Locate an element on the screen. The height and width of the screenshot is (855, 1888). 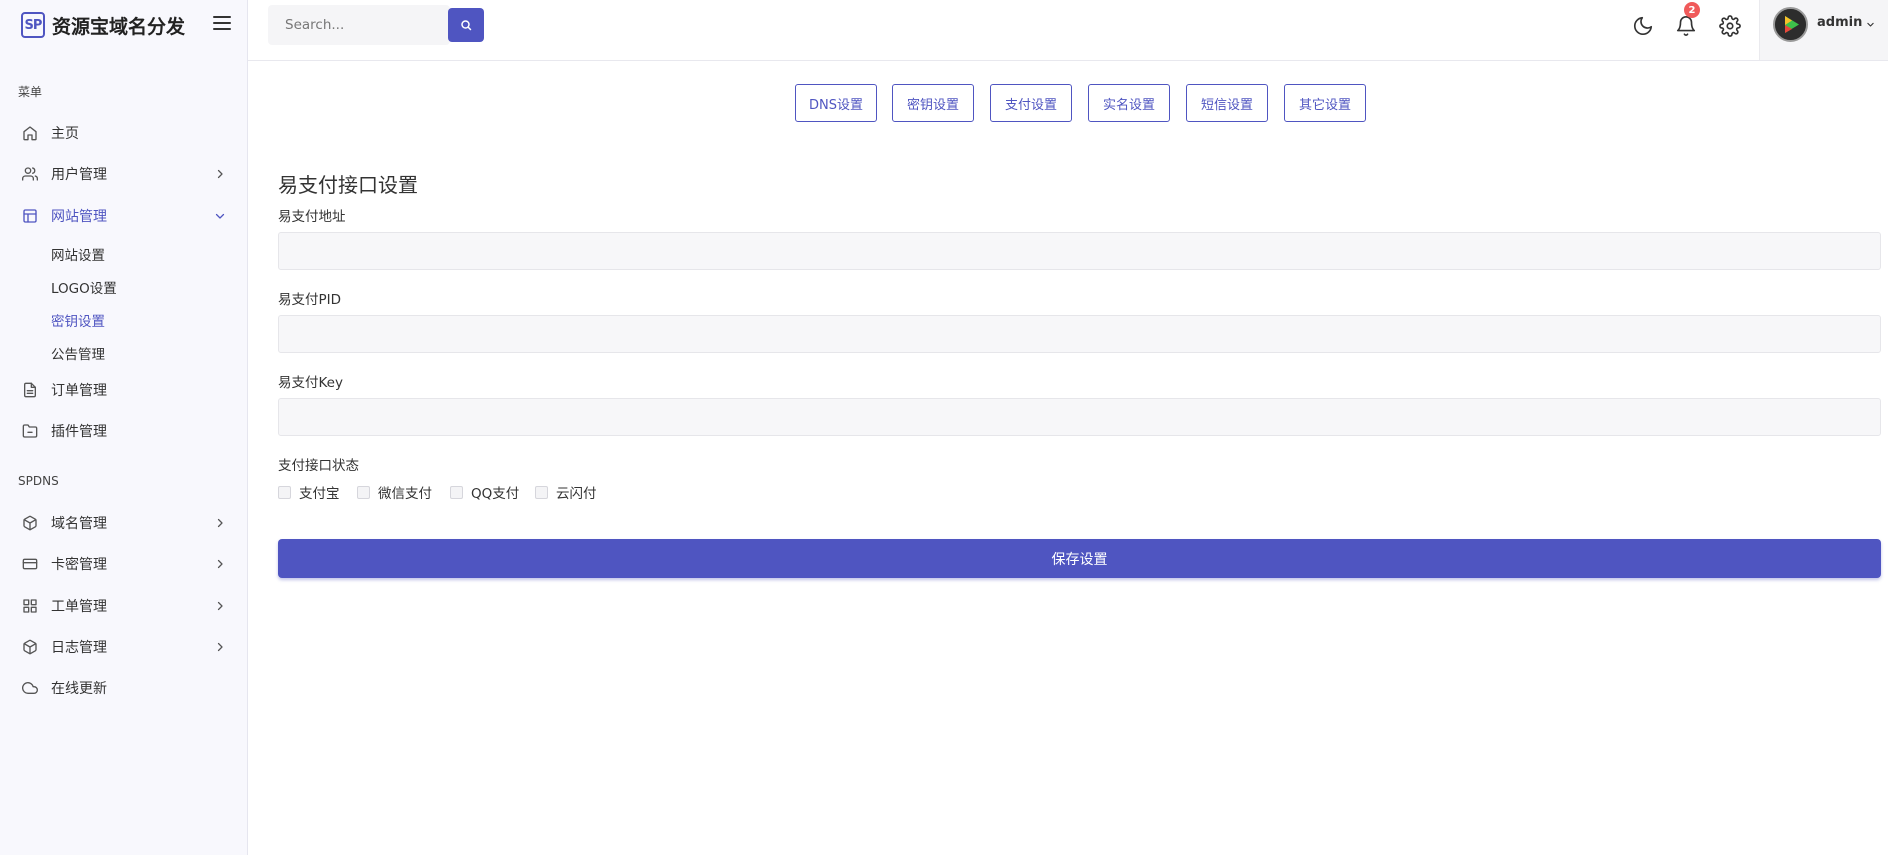
sidebar-item-plugins: 插件管理 is located at coordinates (123, 431).